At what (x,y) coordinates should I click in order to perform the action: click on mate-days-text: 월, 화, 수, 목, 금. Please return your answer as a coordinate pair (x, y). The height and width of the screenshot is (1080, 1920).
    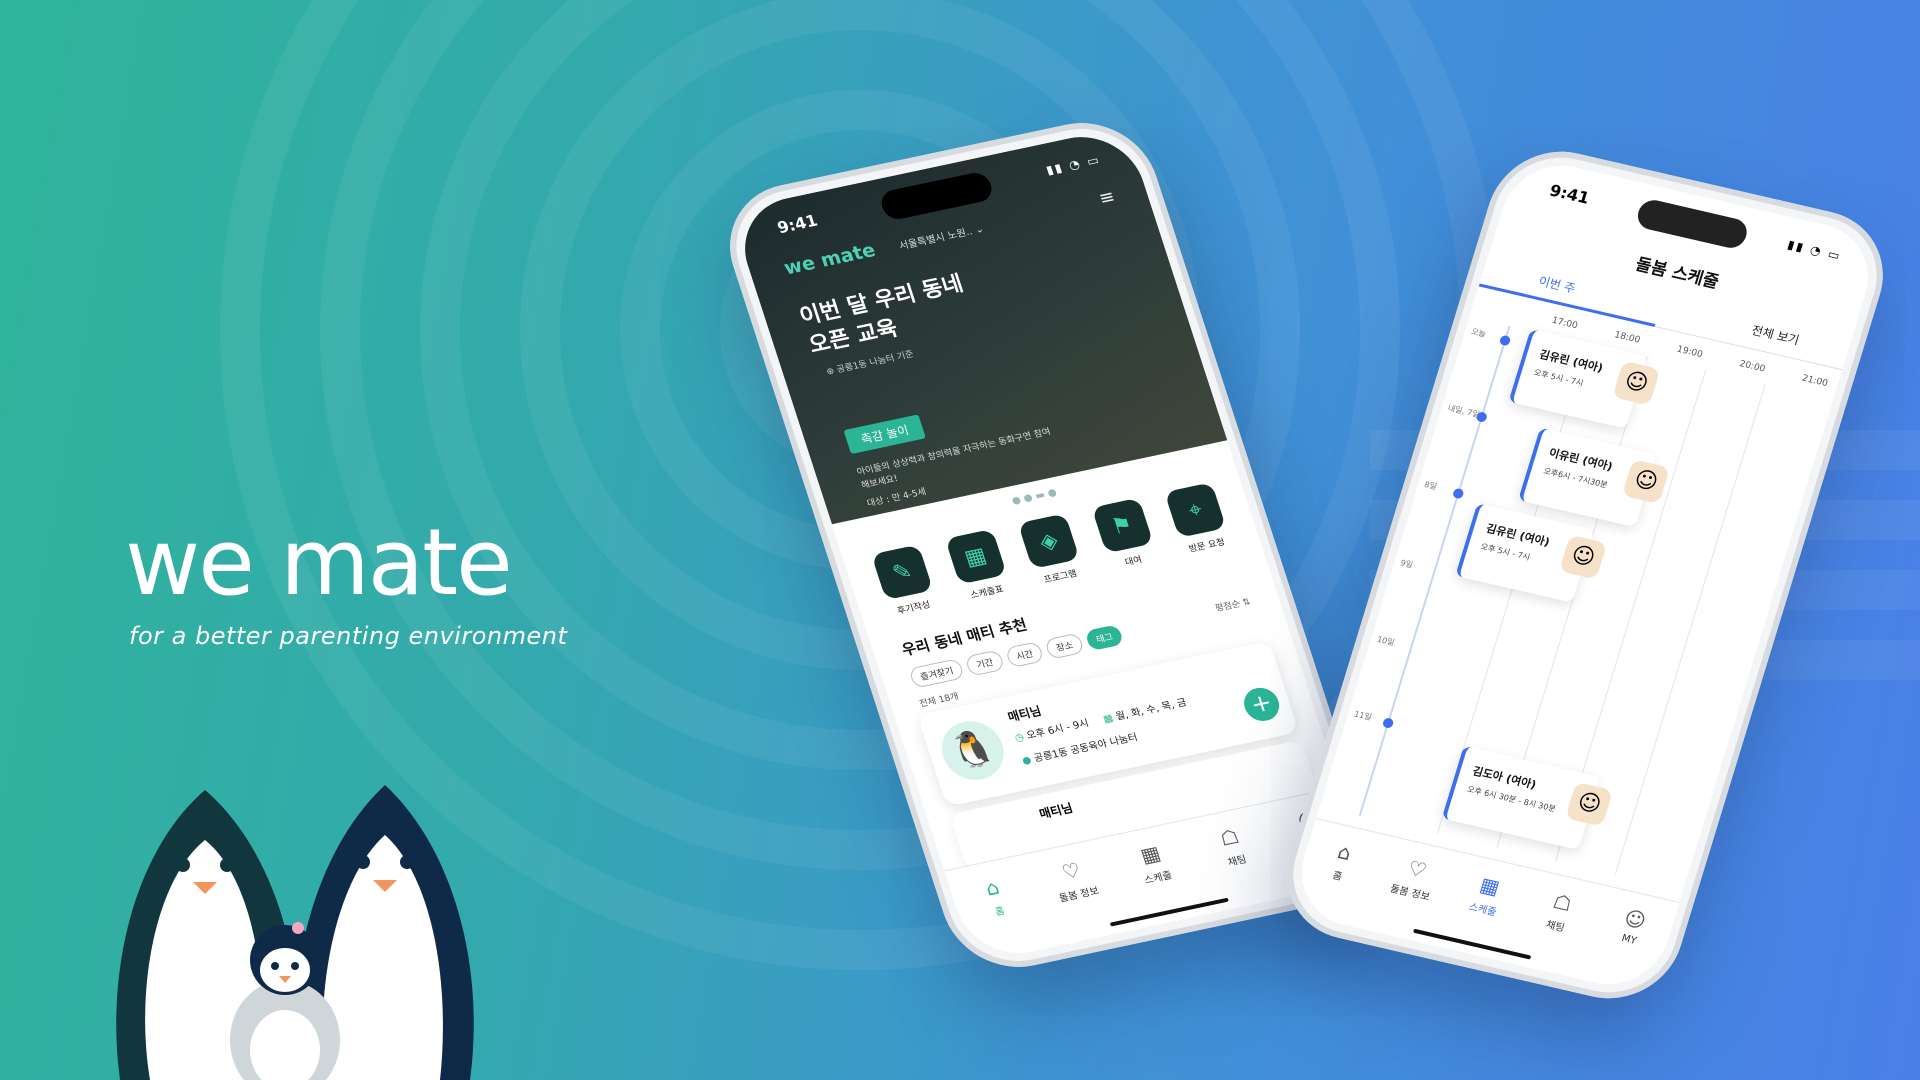
    Looking at the image, I should click on (1151, 710).